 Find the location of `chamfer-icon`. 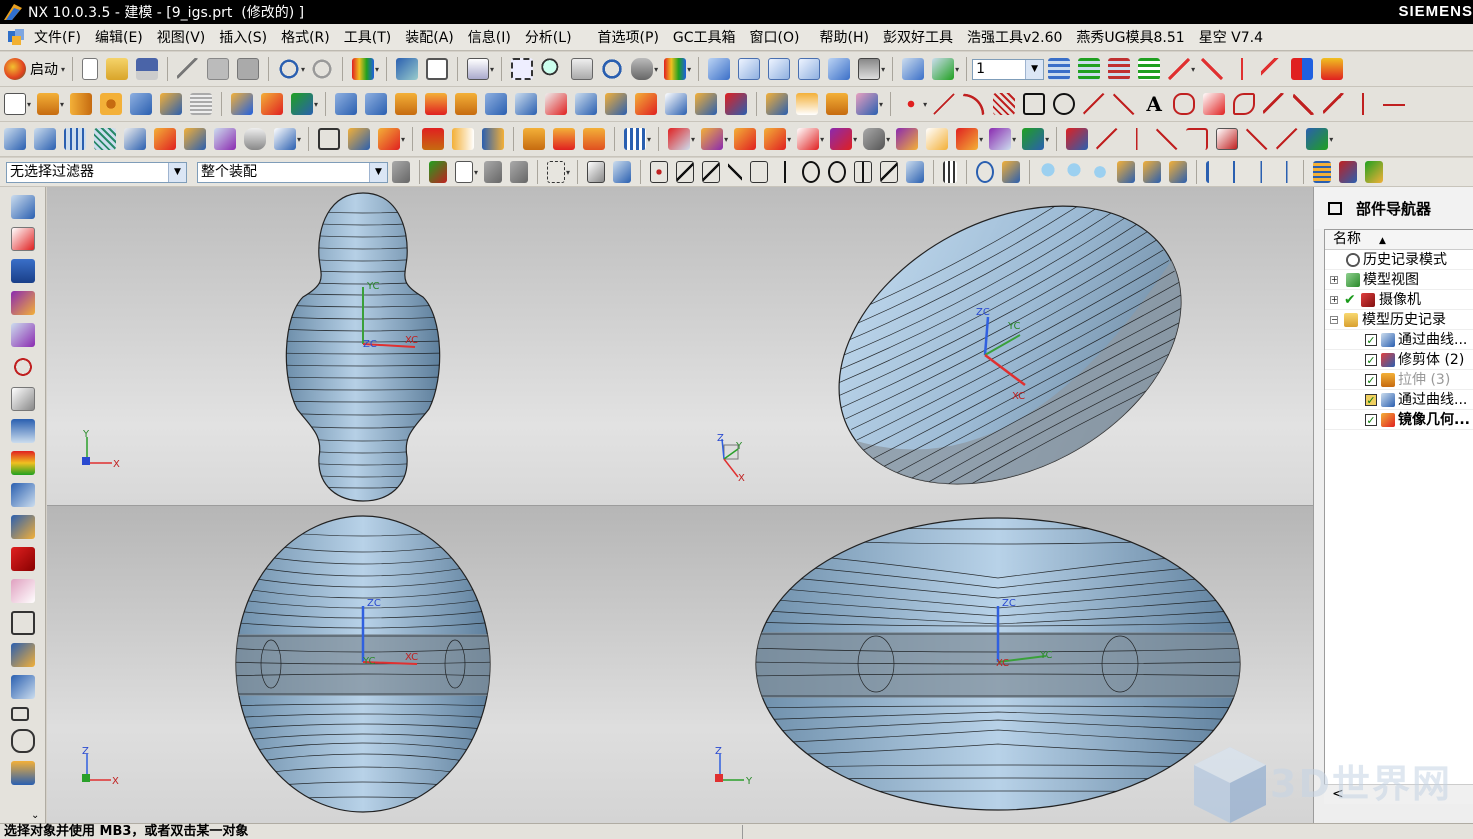

chamfer-icon is located at coordinates (376, 104).